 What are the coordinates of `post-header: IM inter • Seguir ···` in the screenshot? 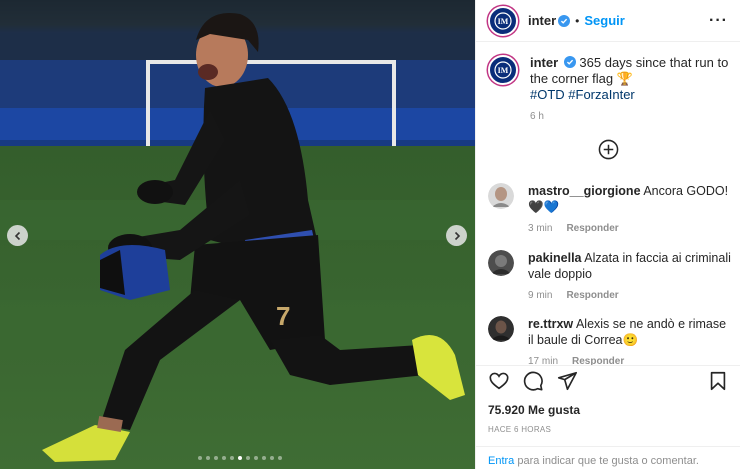 It's located at (608, 21).